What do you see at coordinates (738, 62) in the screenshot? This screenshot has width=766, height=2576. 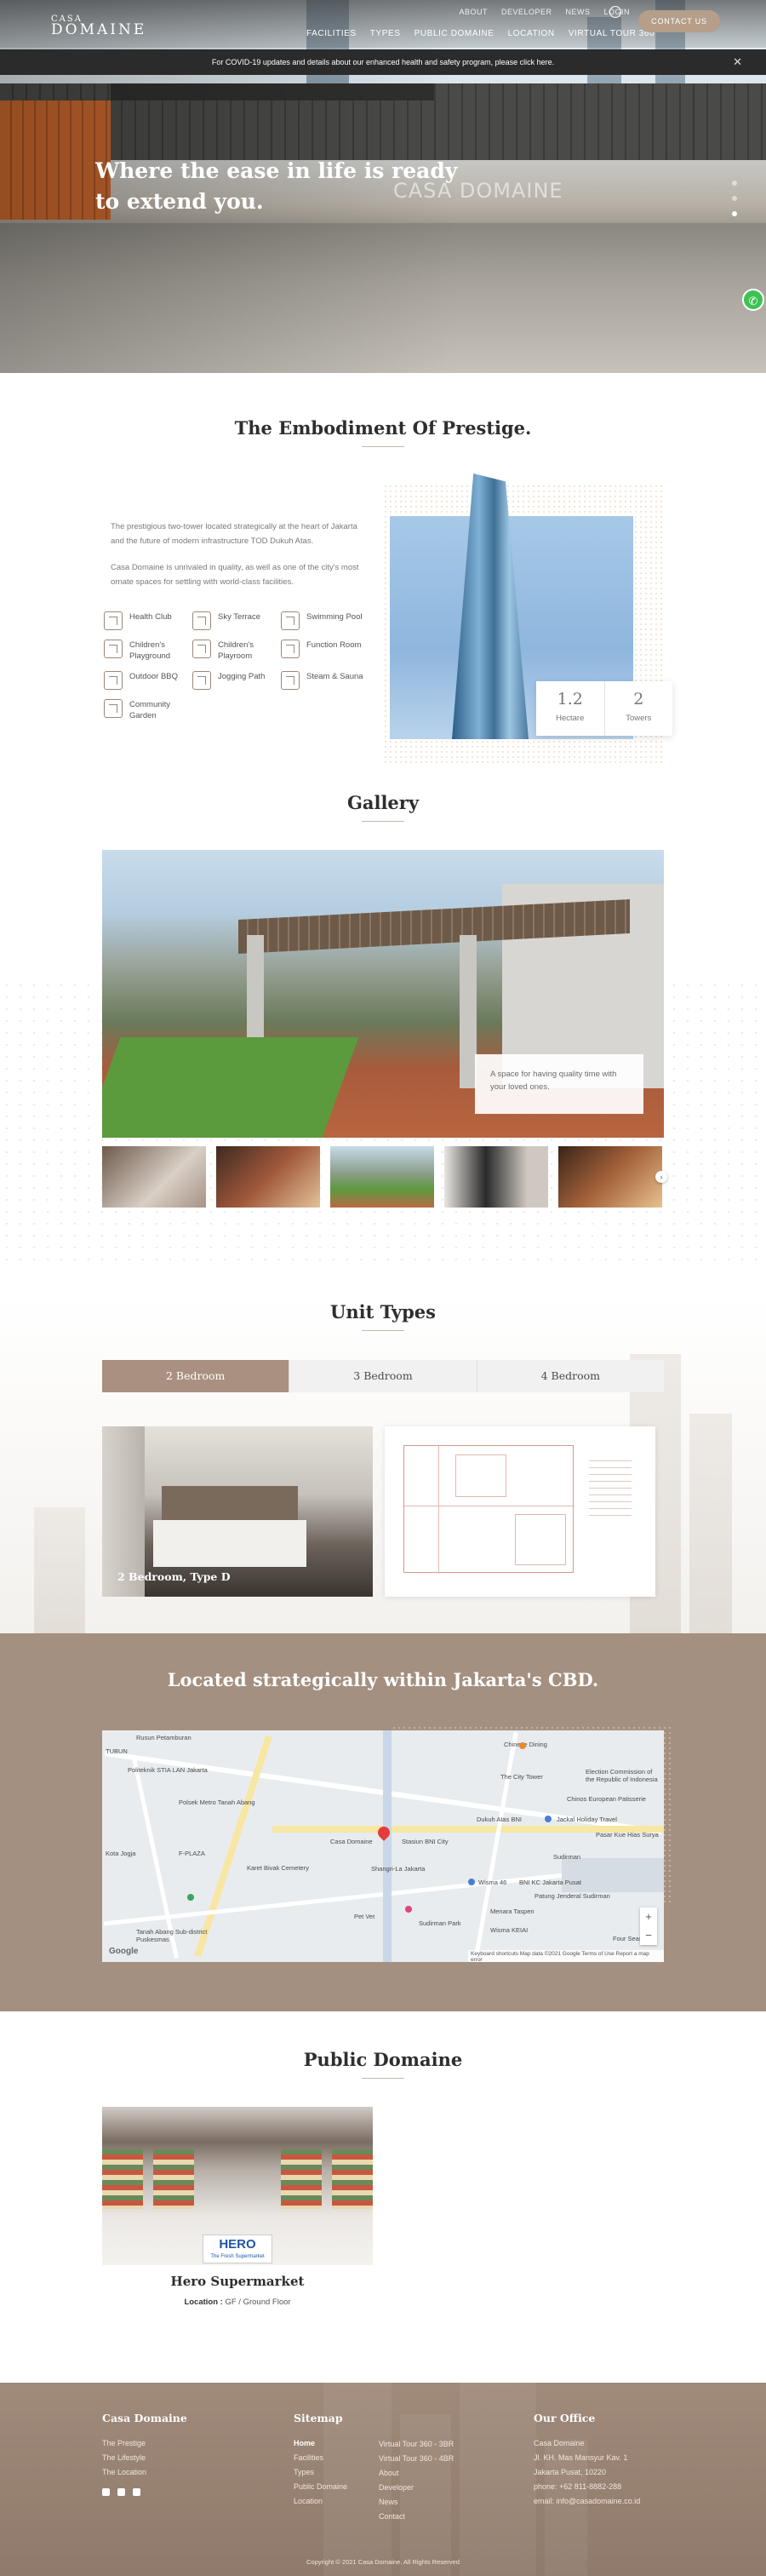 I see `close-icon: ✕` at bounding box center [738, 62].